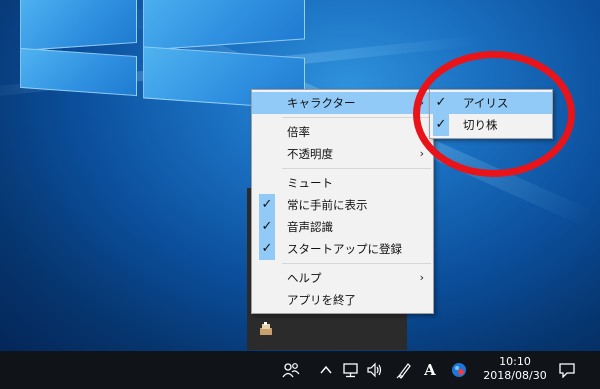 Image resolution: width=600 pixels, height=389 pixels. What do you see at coordinates (310, 154) in the screenshot?
I see `menu-item-label: 不透明度` at bounding box center [310, 154].